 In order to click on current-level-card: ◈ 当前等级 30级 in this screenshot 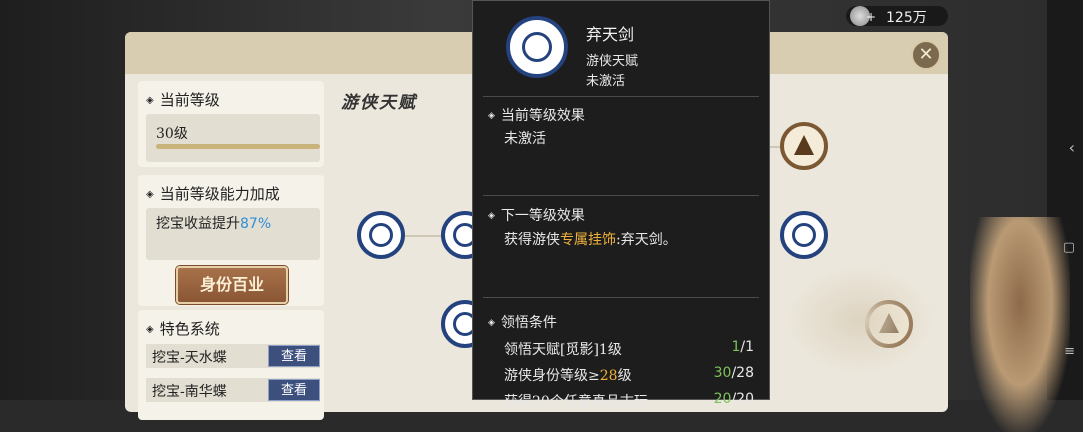, I will do `click(231, 124)`.